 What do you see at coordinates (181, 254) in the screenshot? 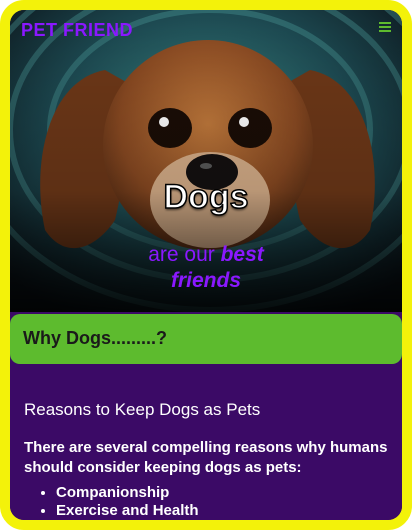
I see `hero-subtitle-prefix: are our` at bounding box center [181, 254].